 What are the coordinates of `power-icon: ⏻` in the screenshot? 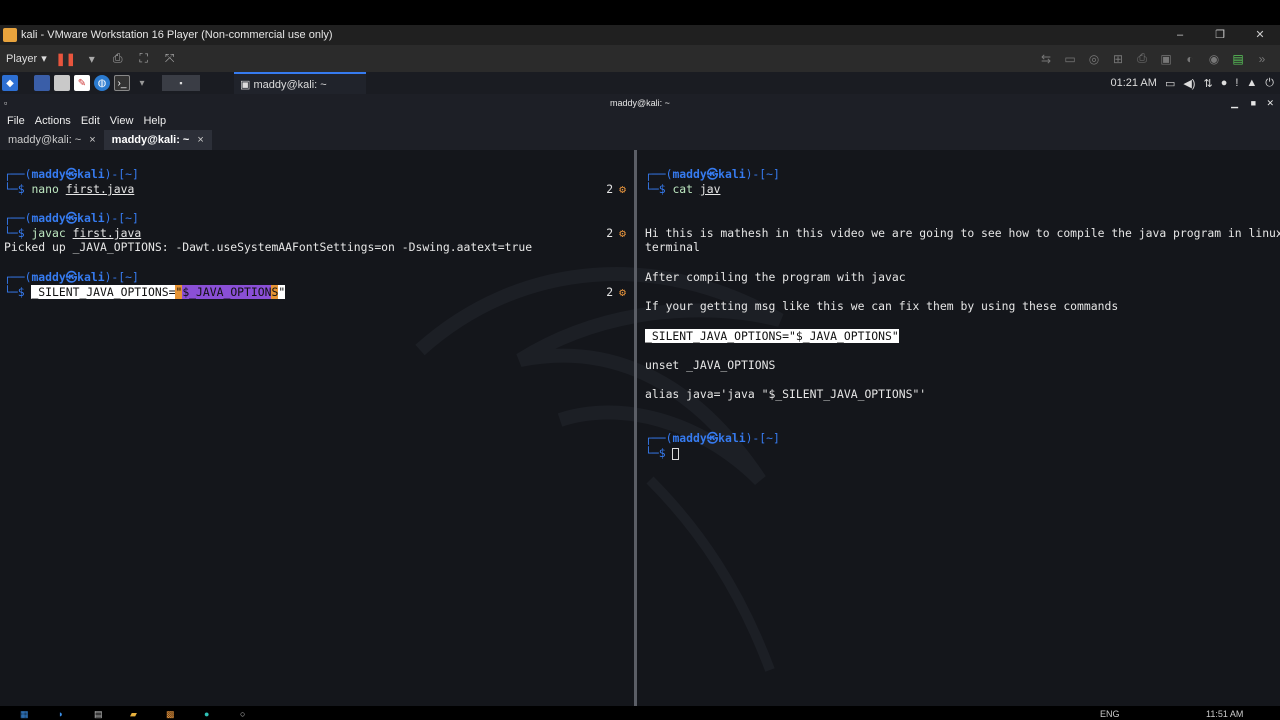 It's located at (1269, 83).